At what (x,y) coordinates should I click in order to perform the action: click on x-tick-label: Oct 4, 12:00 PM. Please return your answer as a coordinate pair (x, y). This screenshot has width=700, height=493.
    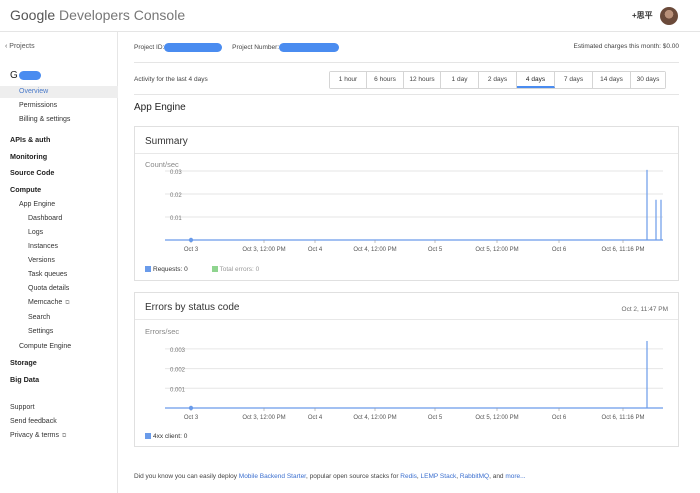
    Looking at the image, I should click on (374, 418).